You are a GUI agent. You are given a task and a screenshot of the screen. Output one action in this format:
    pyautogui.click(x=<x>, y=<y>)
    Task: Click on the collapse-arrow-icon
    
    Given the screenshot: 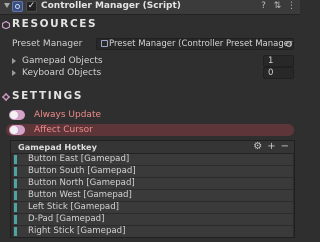 What is the action you would take?
    pyautogui.click(x=7, y=5)
    